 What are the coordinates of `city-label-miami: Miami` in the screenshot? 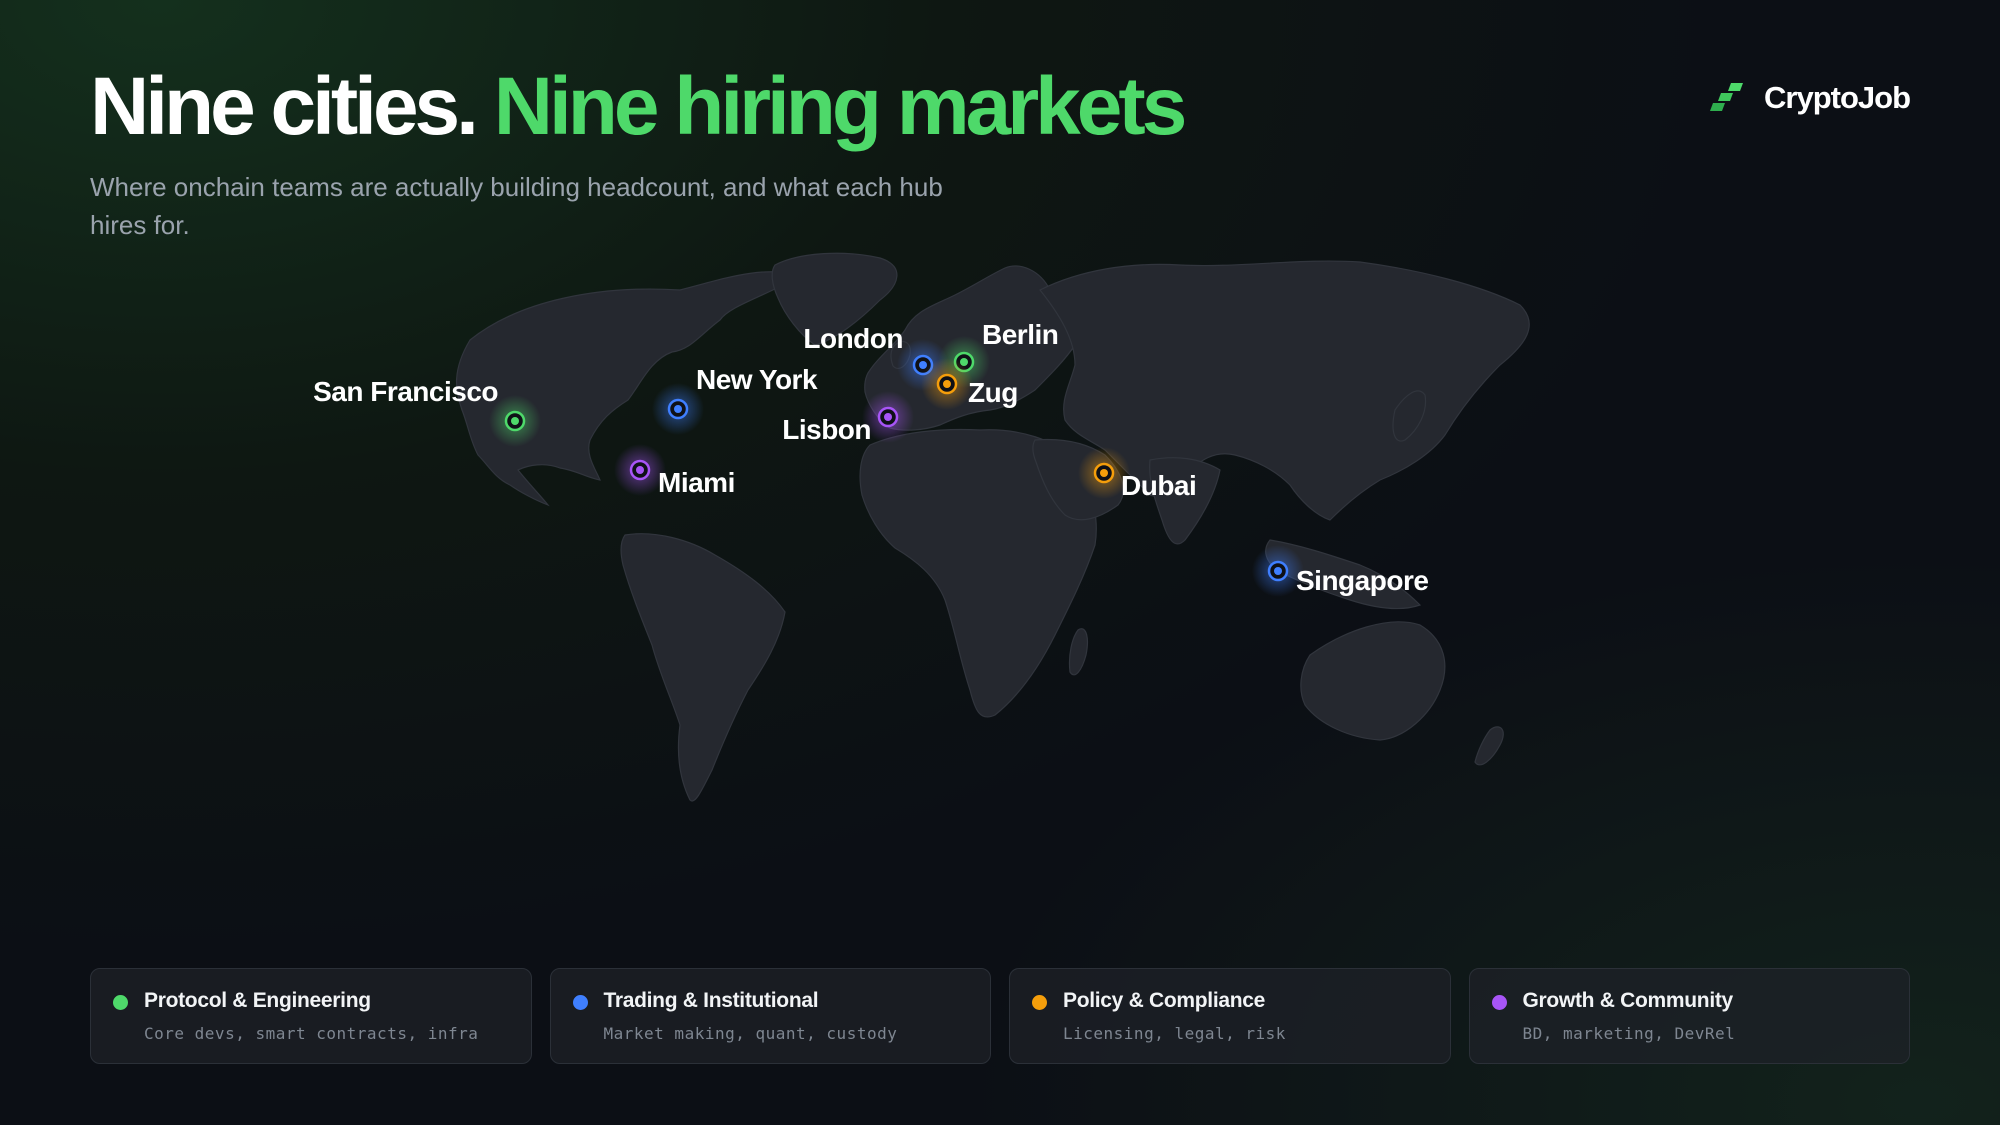 It's located at (696, 482).